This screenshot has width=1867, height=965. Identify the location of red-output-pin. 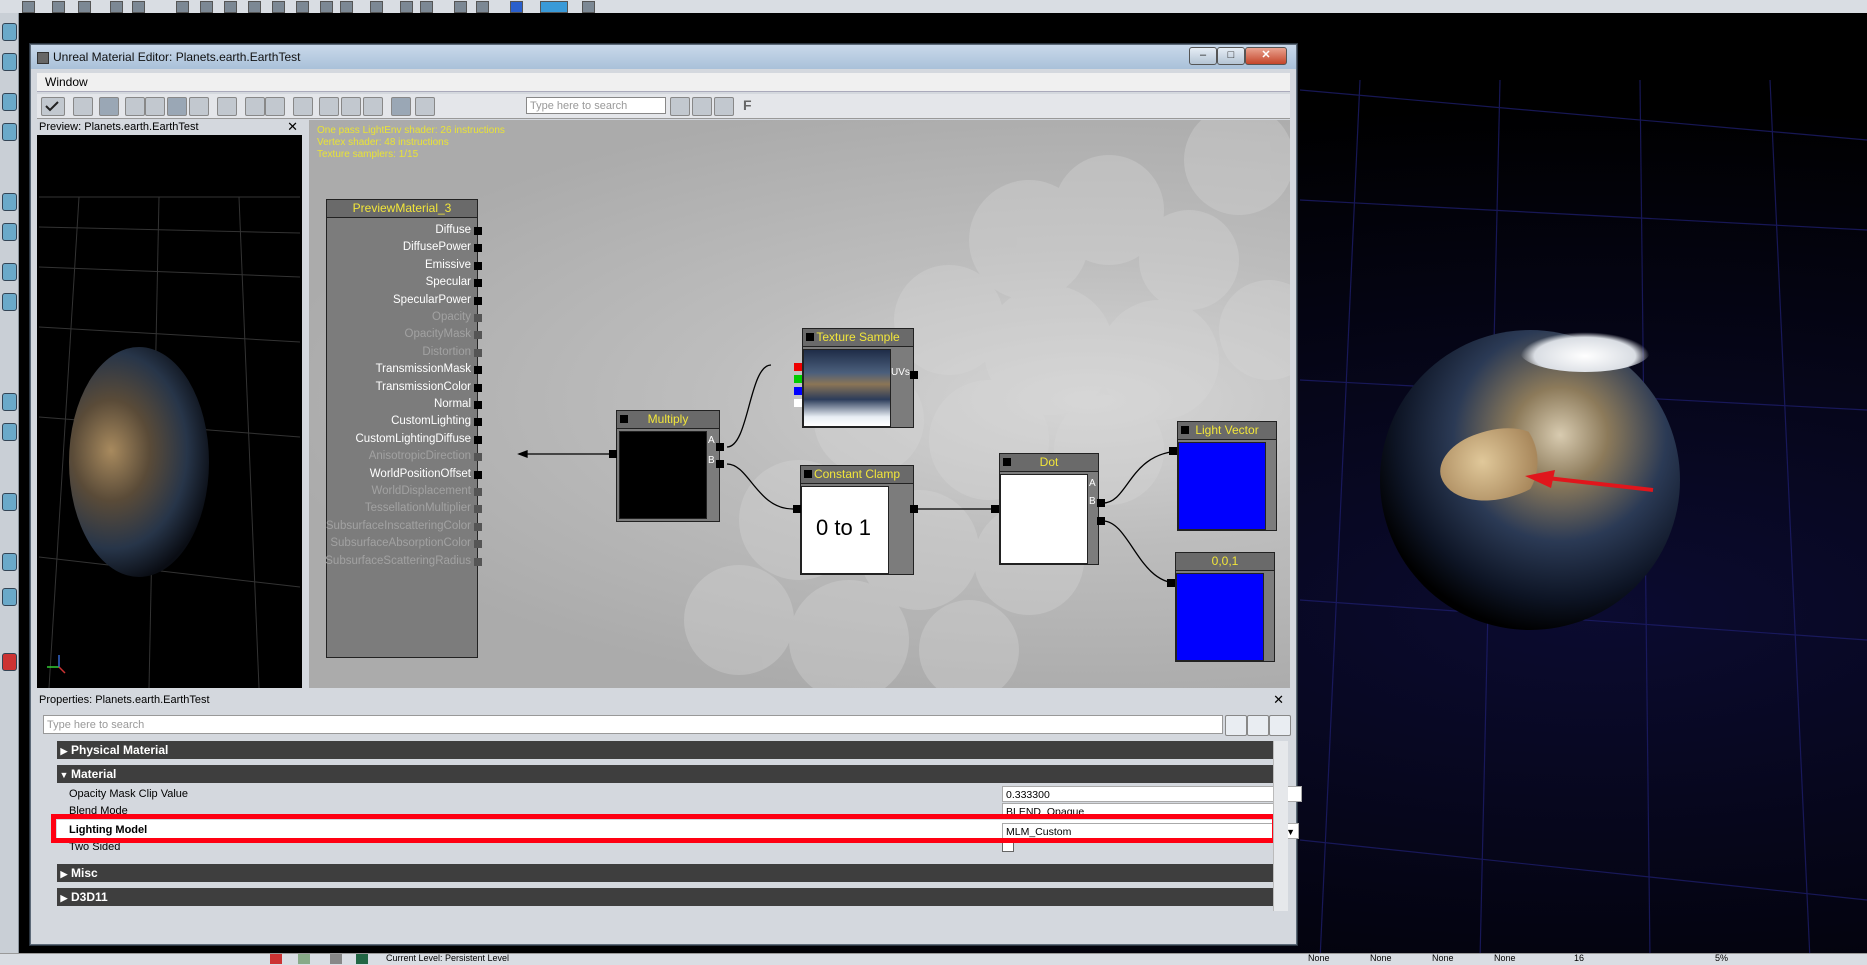
(798, 367).